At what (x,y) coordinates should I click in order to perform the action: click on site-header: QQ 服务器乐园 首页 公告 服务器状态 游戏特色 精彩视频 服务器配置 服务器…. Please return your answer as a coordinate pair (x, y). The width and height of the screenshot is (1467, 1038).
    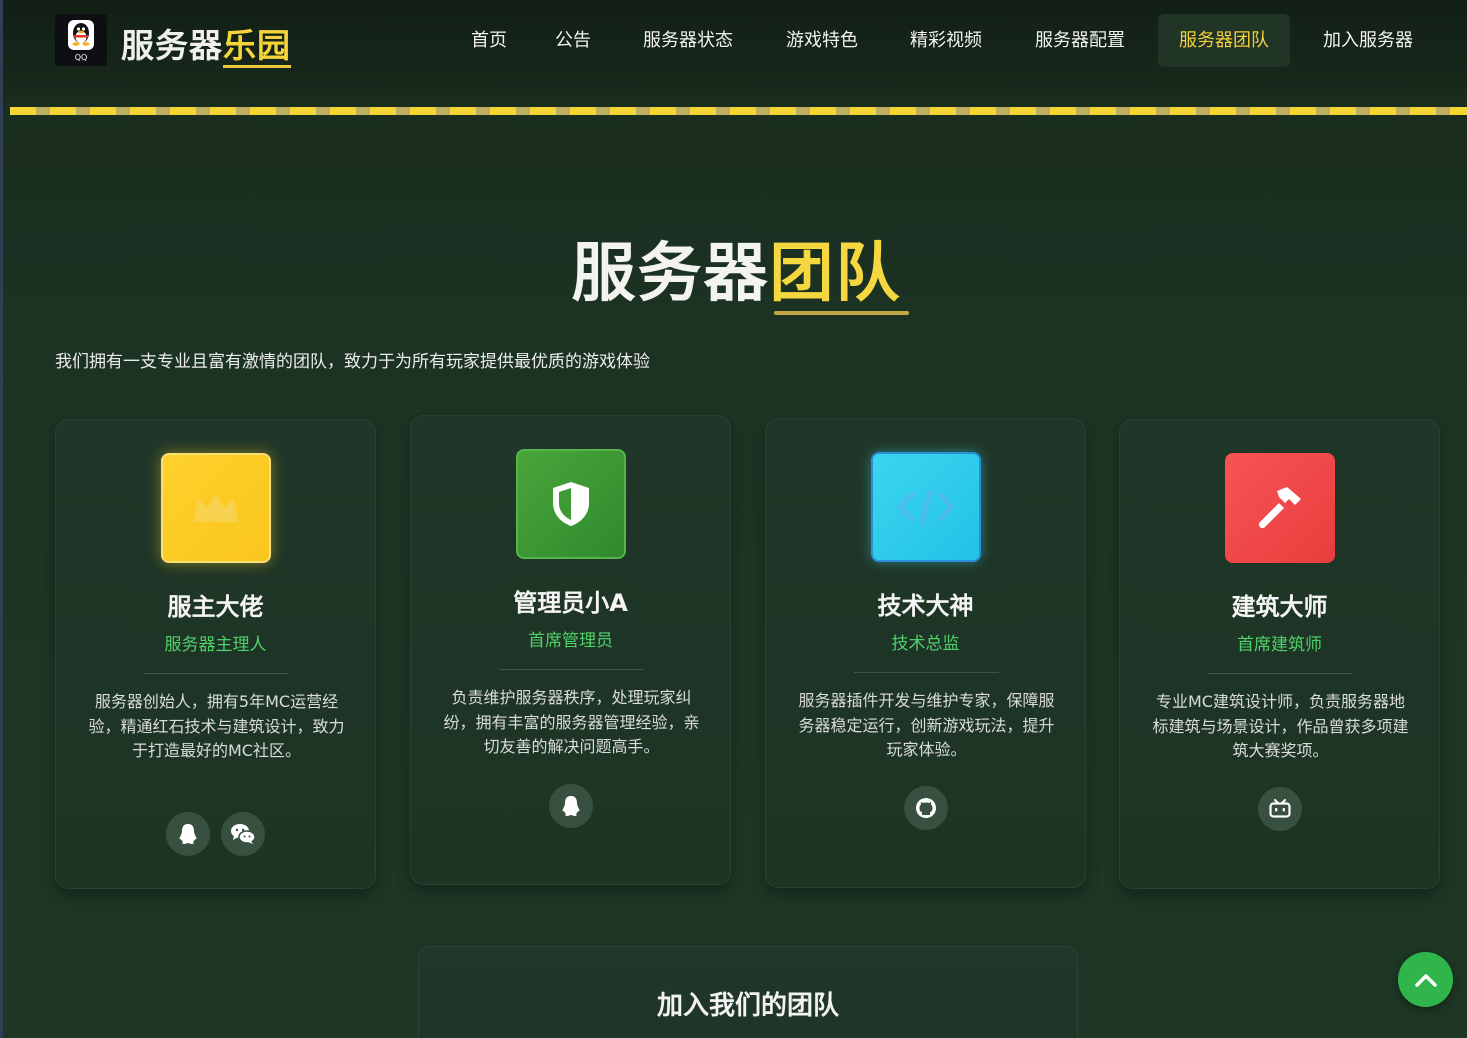
    Looking at the image, I should click on (735, 53).